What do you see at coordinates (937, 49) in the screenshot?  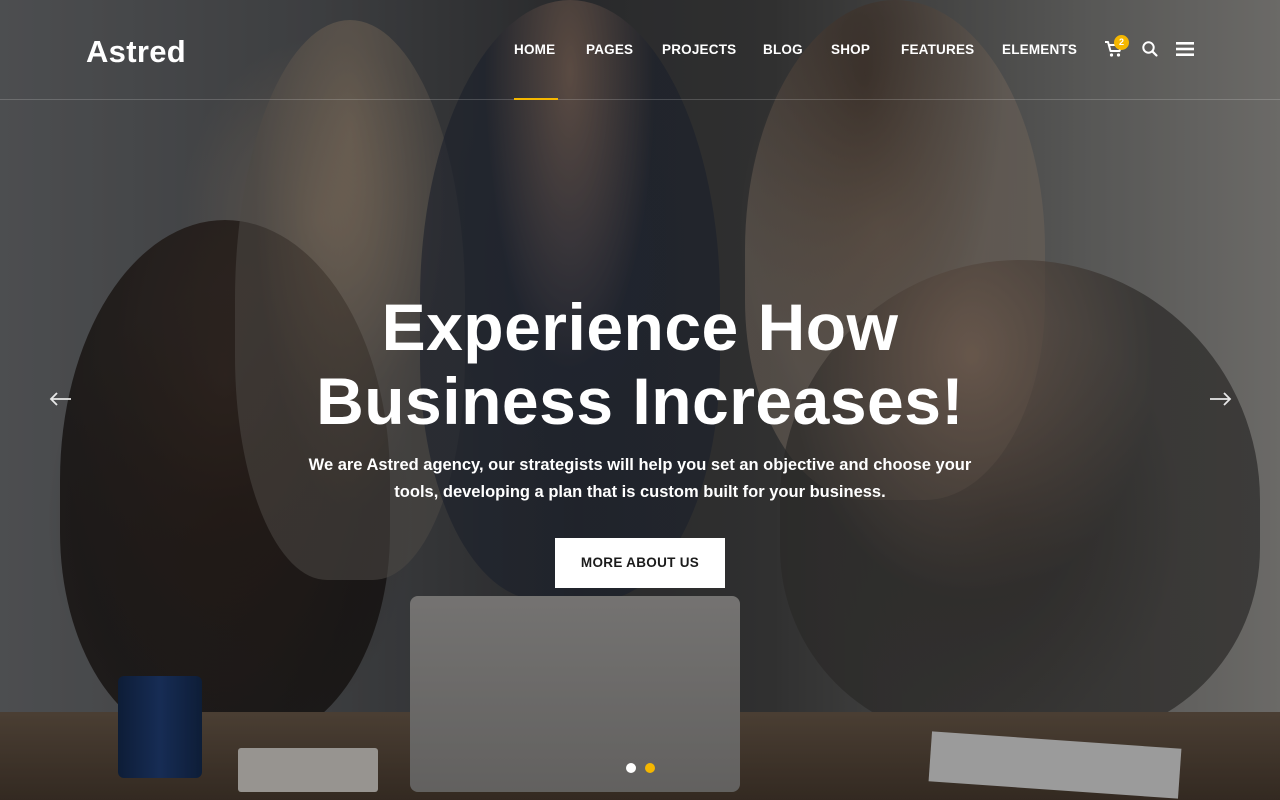 I see `nav-item-features: FEATURES` at bounding box center [937, 49].